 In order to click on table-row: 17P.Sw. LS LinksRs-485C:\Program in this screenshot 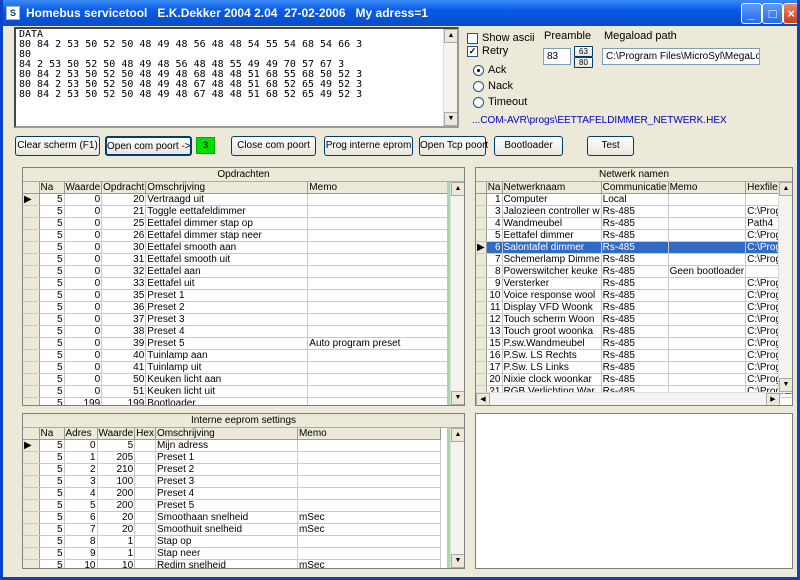, I will do `click(634, 368)`.